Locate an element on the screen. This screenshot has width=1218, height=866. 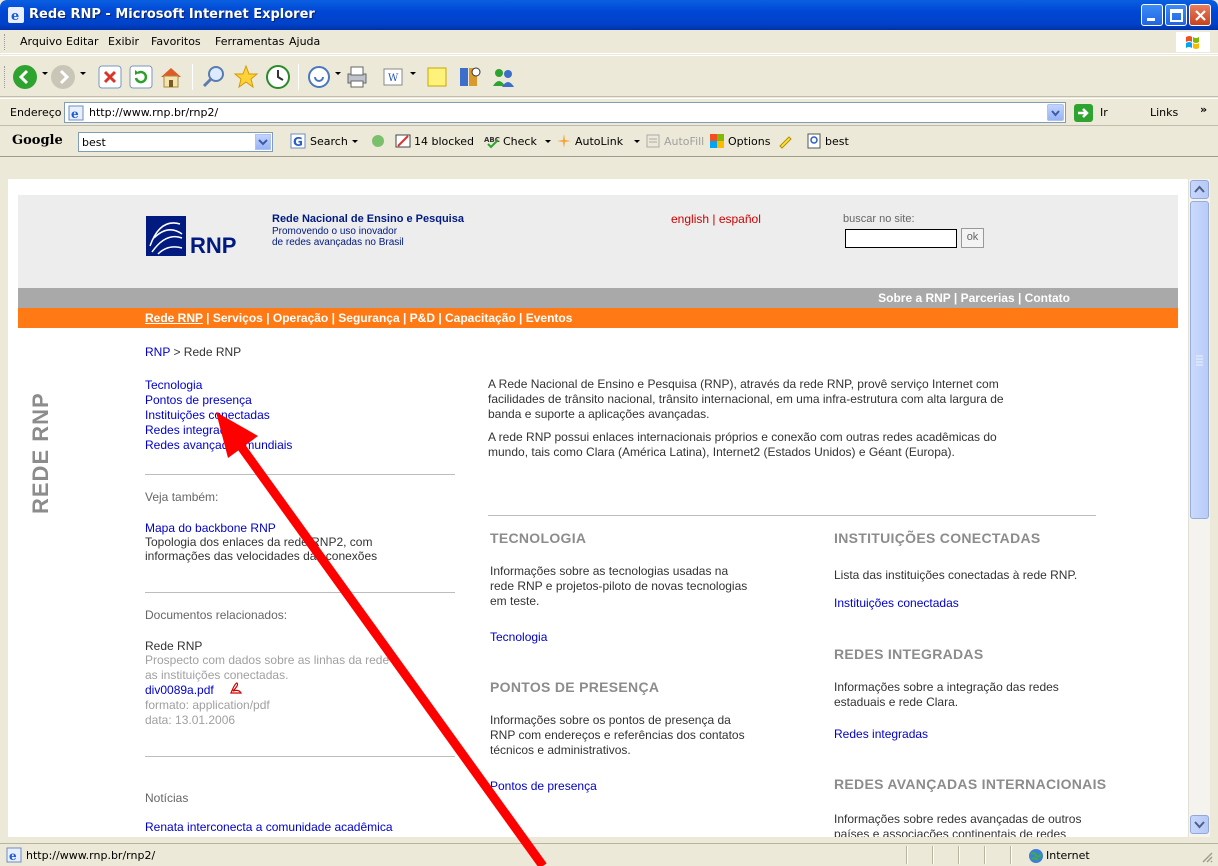
svg-text: e is located at coordinates (13, 856).